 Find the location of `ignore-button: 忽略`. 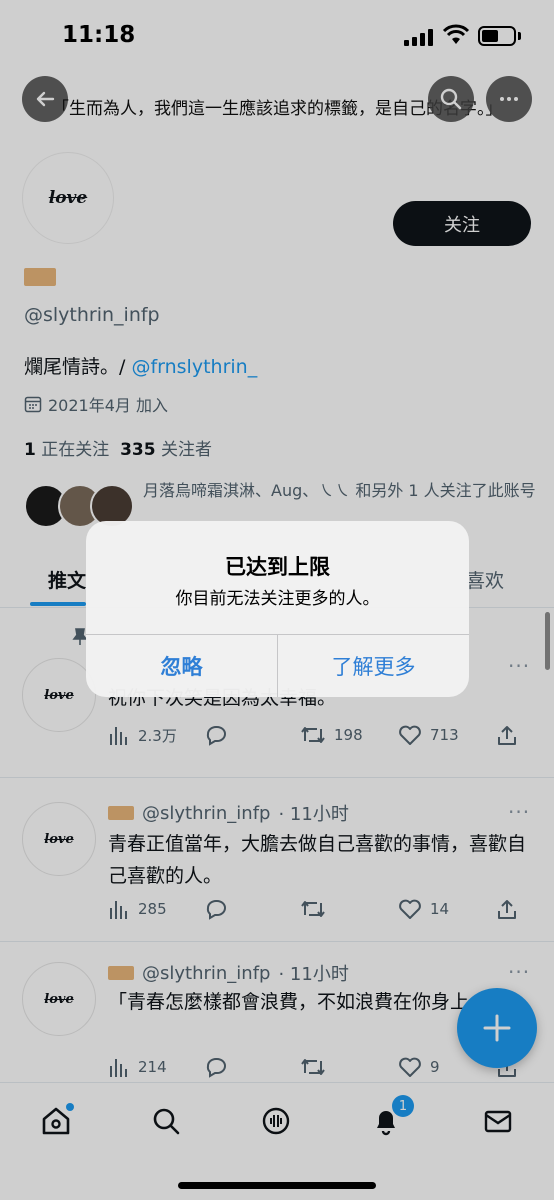

ignore-button: 忽略 is located at coordinates (181, 666).